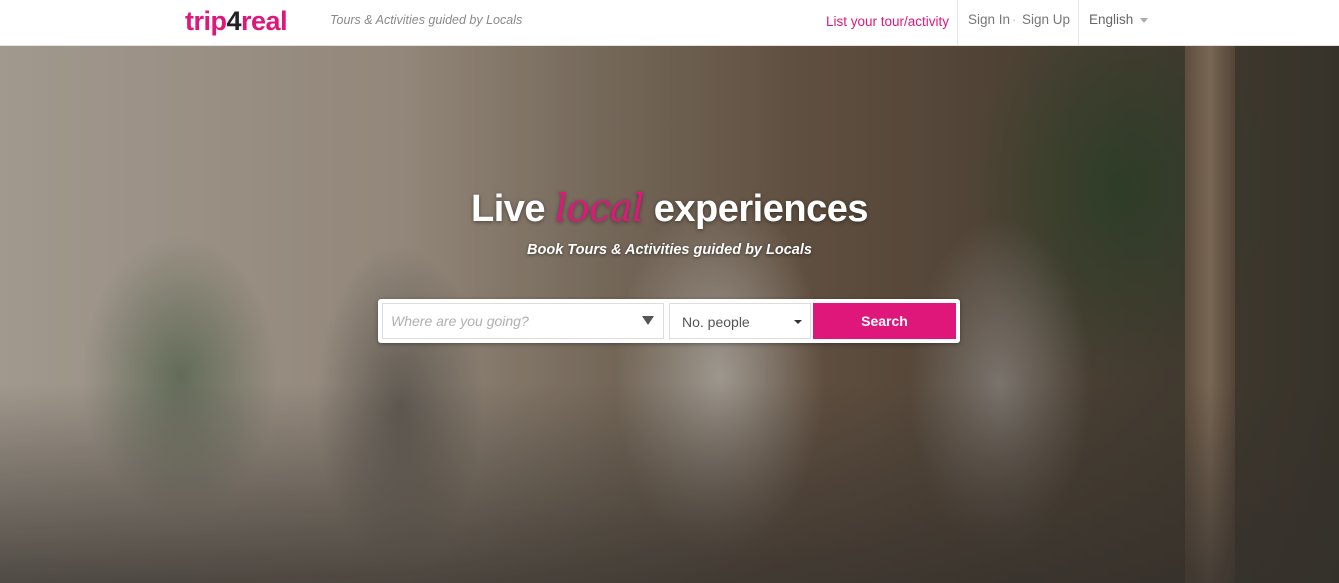 The image size is (1339, 583). I want to click on people-select: No. people, so click(740, 321).